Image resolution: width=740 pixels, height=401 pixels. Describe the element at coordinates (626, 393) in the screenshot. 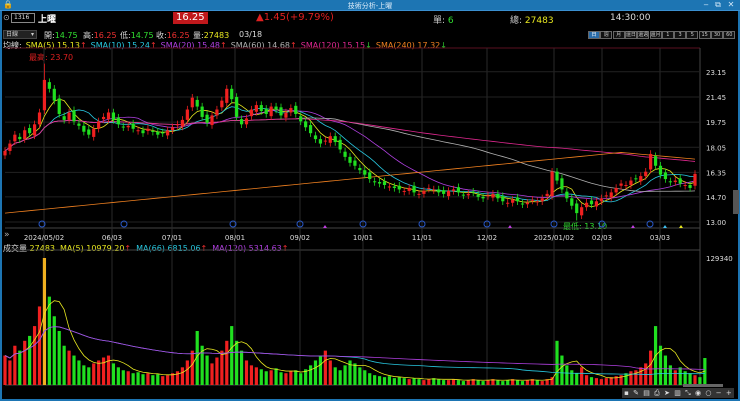

I see `toolbar-tool-icon: ▪` at that location.